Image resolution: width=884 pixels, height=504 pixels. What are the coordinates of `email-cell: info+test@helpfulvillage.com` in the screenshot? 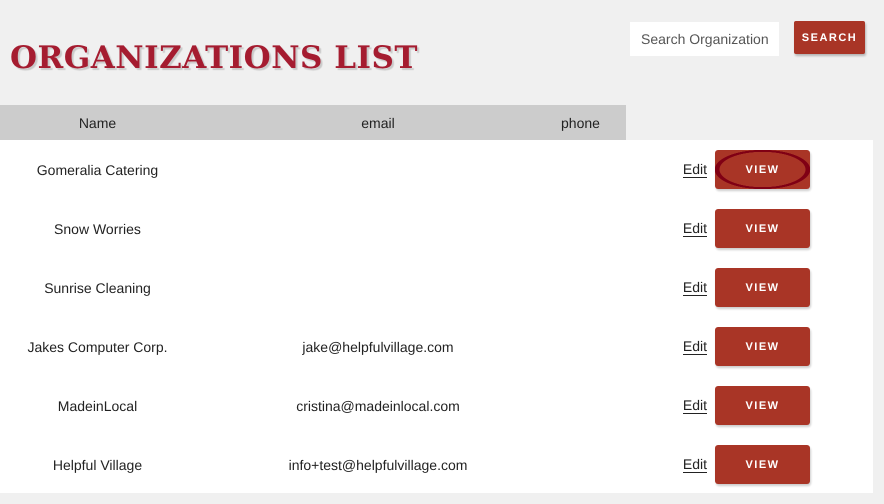 It's located at (378, 464).